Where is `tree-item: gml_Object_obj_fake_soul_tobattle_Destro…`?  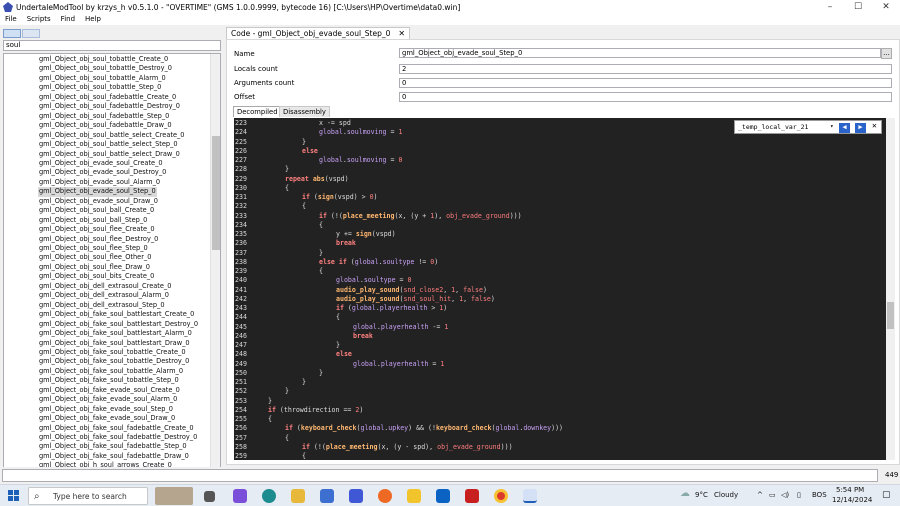 tree-item: gml_Object_obj_fake_soul_tobattle_Destro… is located at coordinates (114, 361).